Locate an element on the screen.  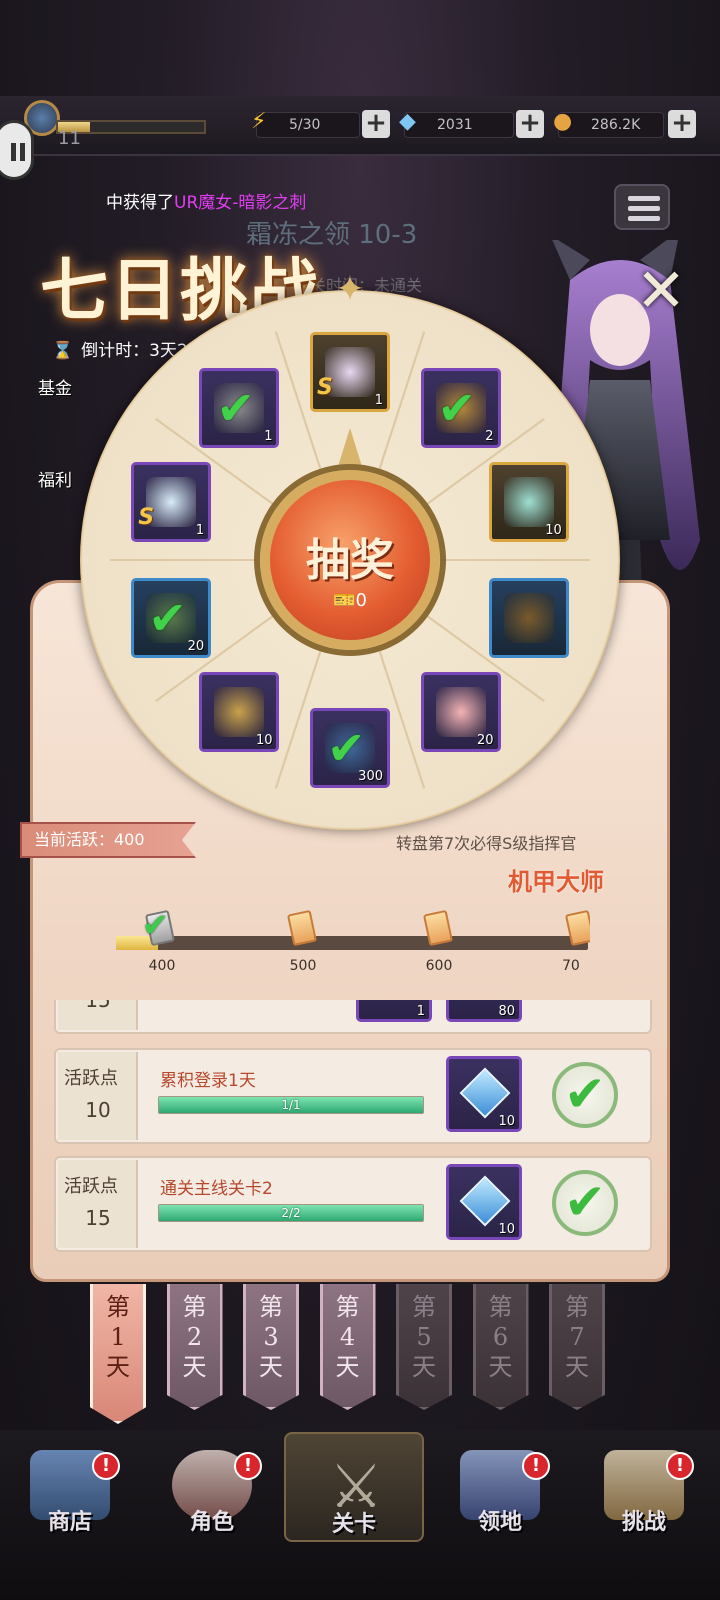
nav-challenge: ! 挑战 is located at coordinates (644, 1487).